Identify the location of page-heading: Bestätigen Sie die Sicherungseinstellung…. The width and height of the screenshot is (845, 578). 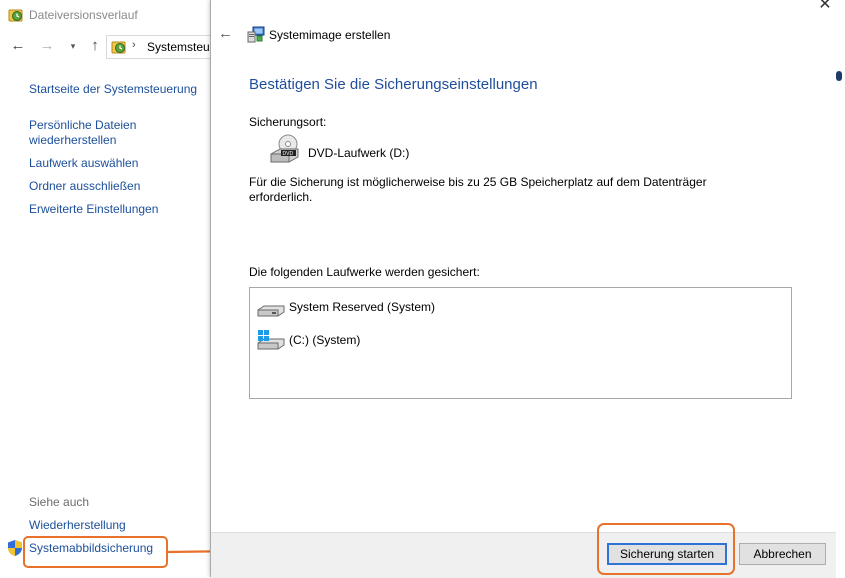
(393, 84).